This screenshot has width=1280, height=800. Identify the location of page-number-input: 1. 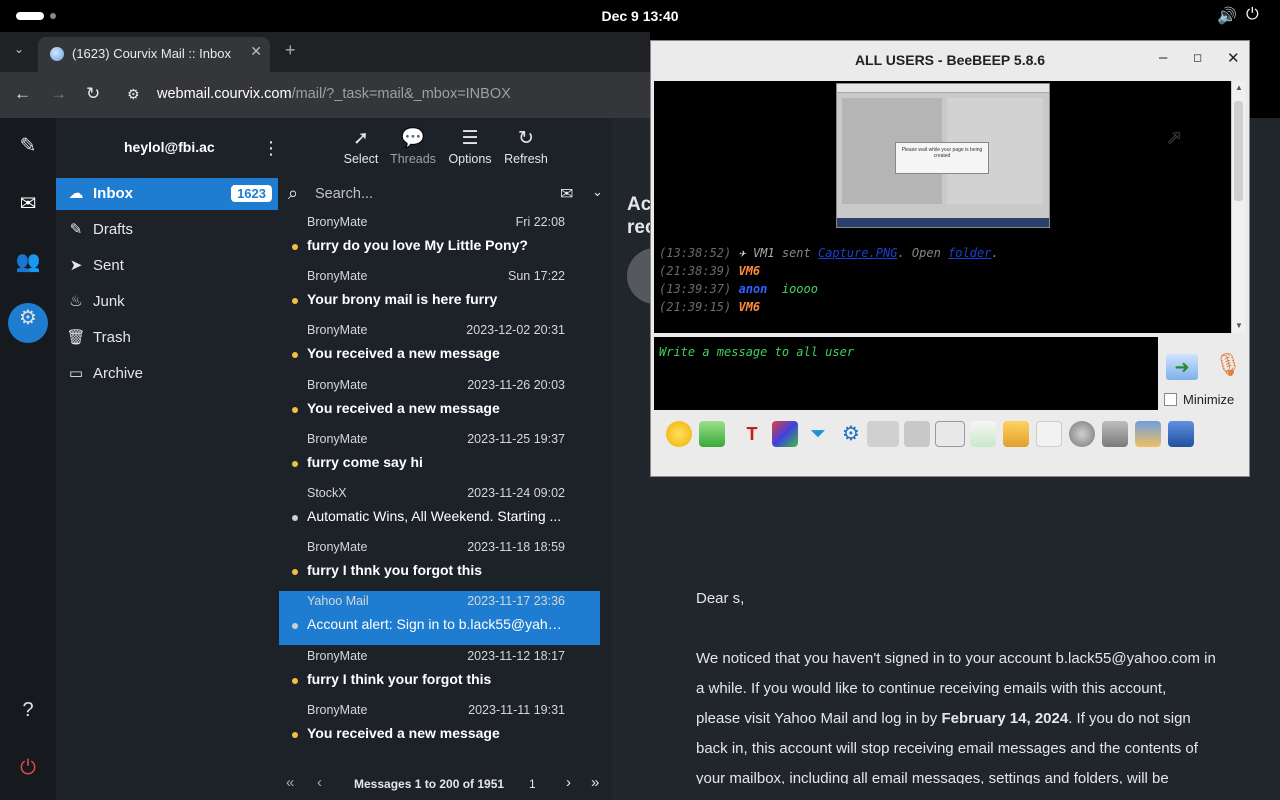
(532, 784).